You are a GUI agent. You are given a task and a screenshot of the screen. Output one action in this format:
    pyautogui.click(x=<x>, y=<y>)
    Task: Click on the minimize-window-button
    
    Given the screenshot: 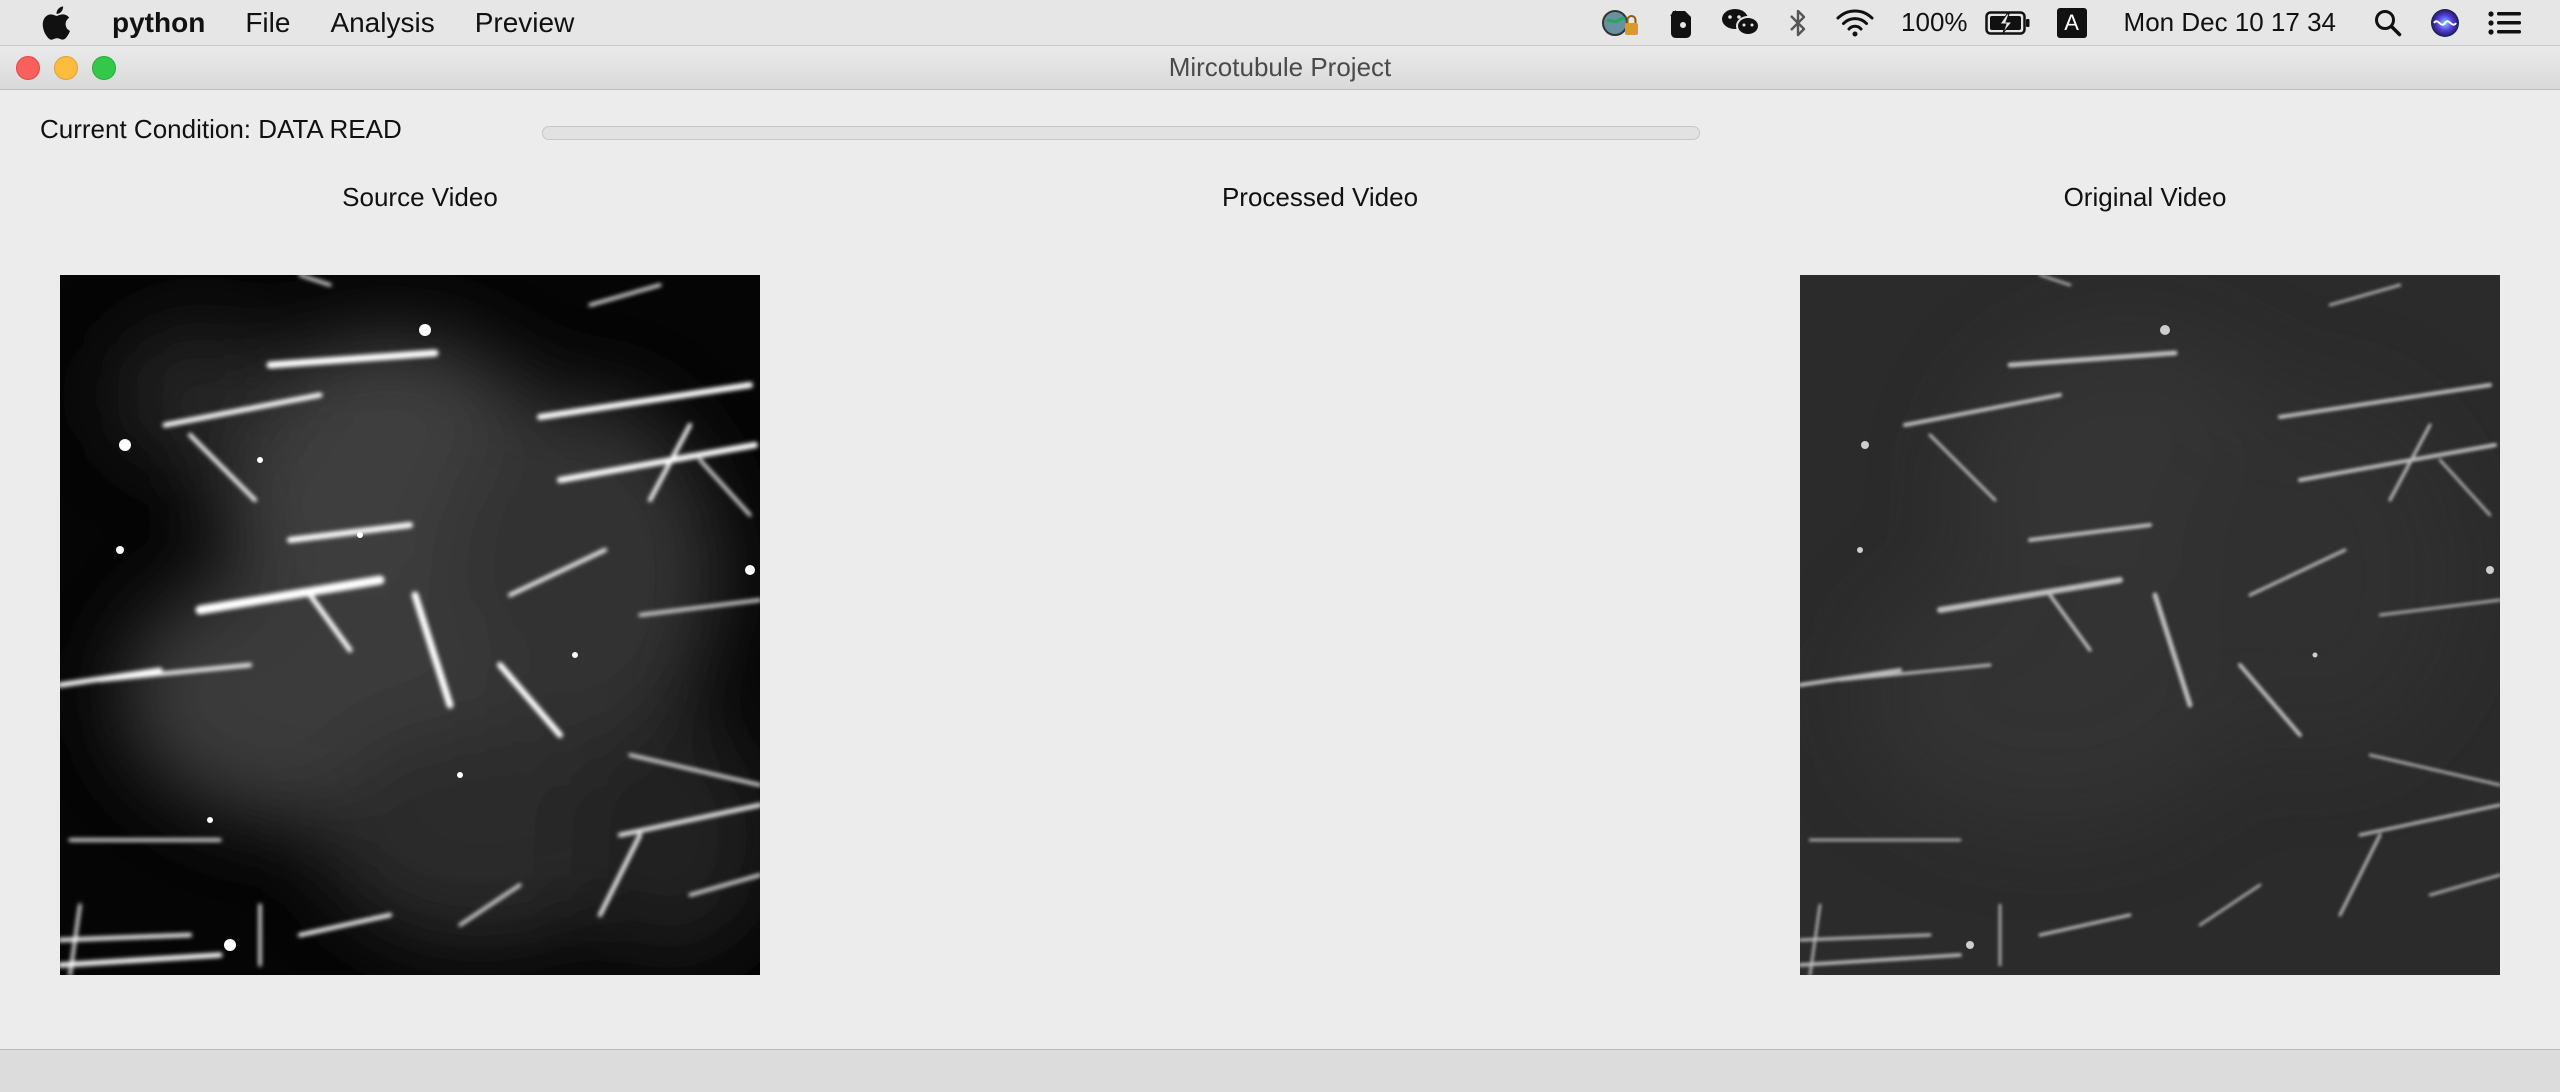 What is the action you would take?
    pyautogui.click(x=66, y=68)
    